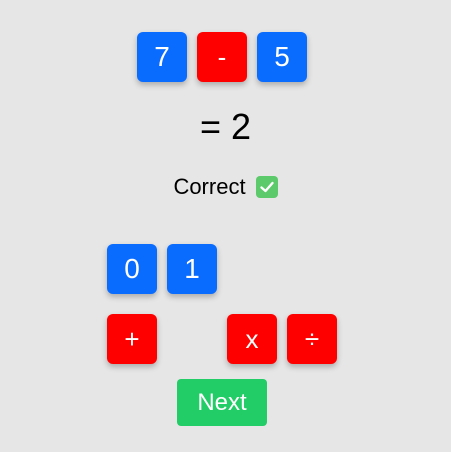 This screenshot has width=451, height=452. Describe the element at coordinates (222, 57) in the screenshot. I see `equation-operator-tile: -` at that location.